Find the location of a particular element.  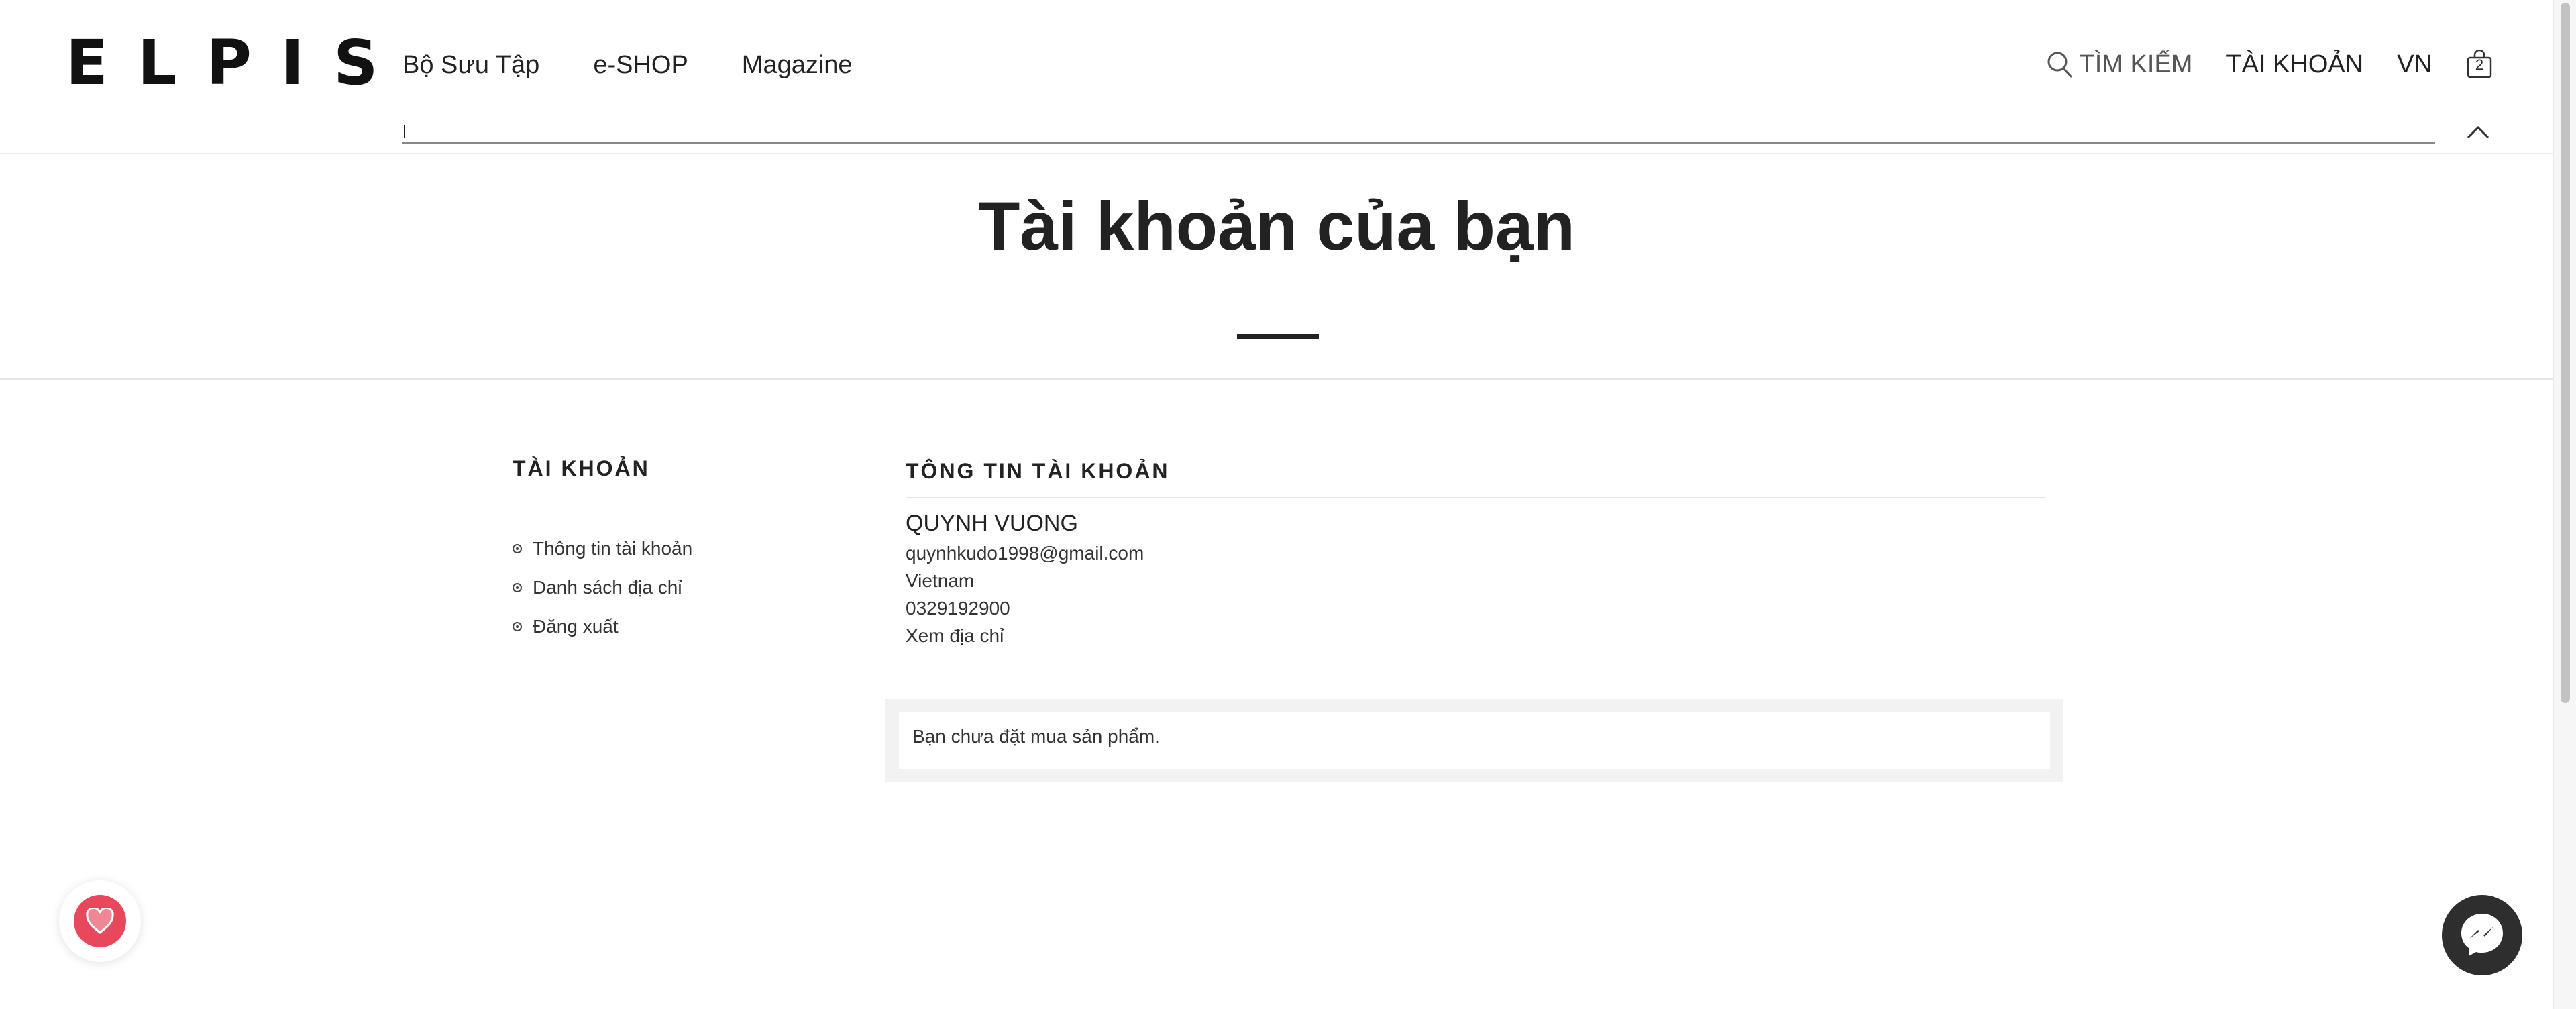

sidebar-title: TÀI KHOẢN is located at coordinates (581, 468).